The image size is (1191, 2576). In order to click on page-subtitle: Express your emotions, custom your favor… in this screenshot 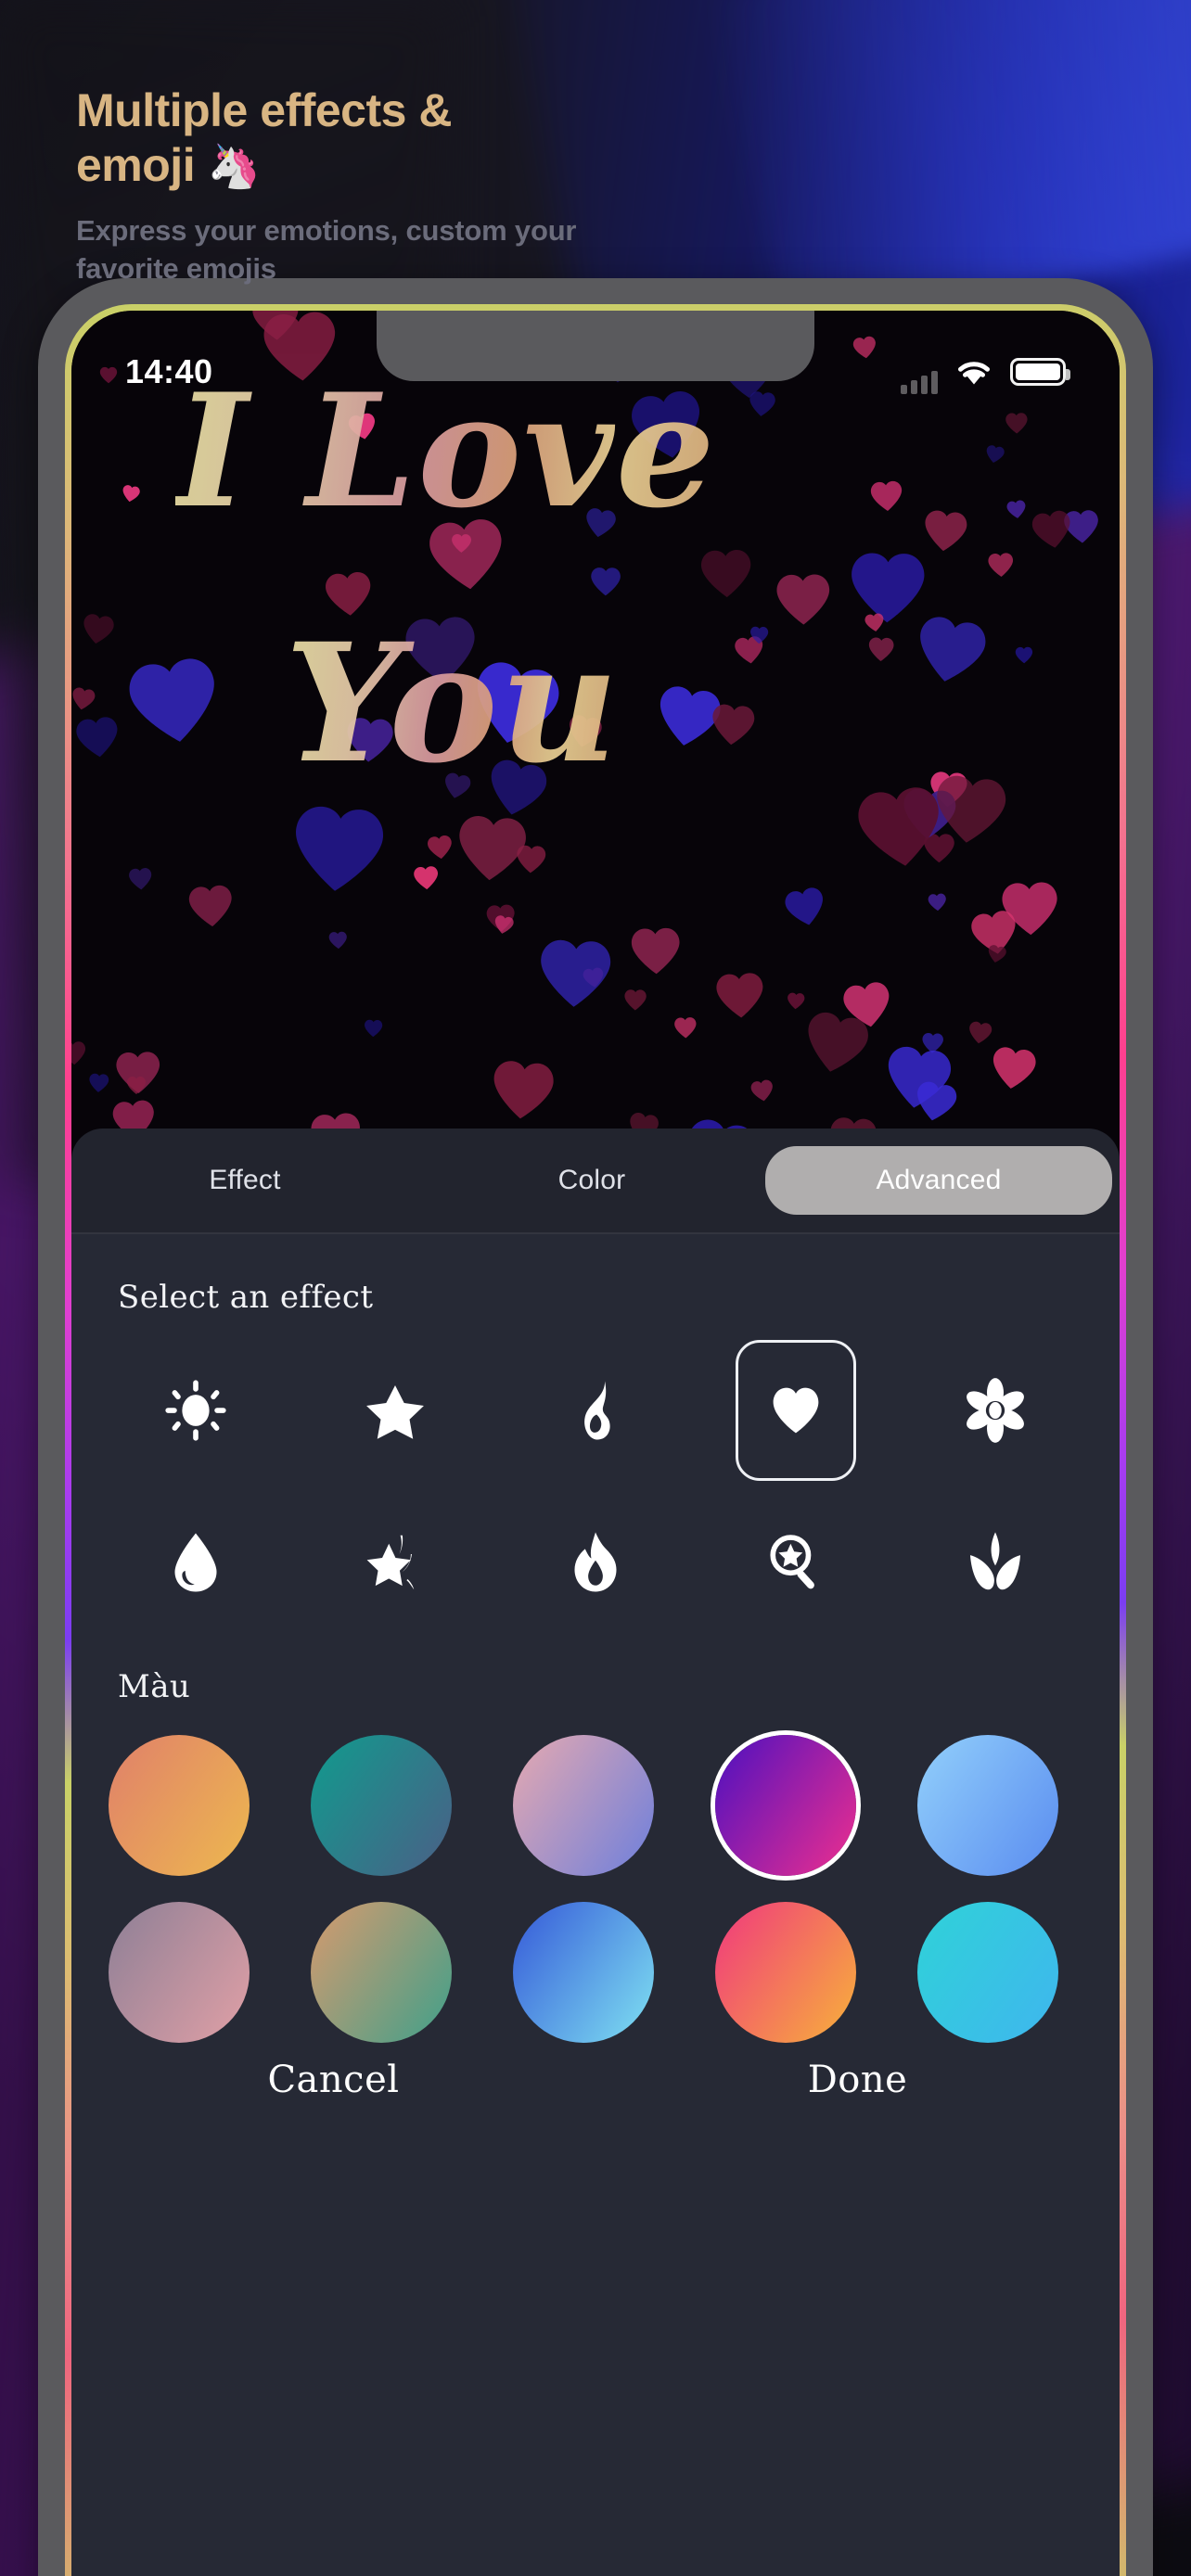, I will do `click(326, 249)`.